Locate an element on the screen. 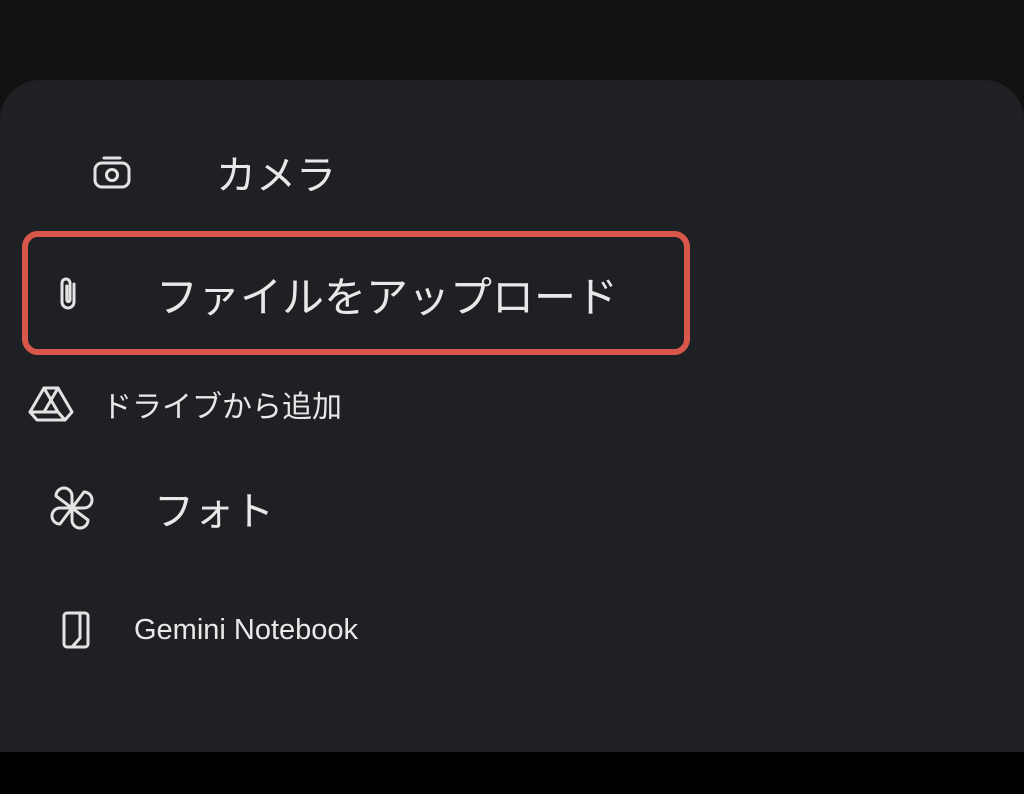 This screenshot has height=794, width=1024. menu-item-photos: フォト is located at coordinates (161, 508).